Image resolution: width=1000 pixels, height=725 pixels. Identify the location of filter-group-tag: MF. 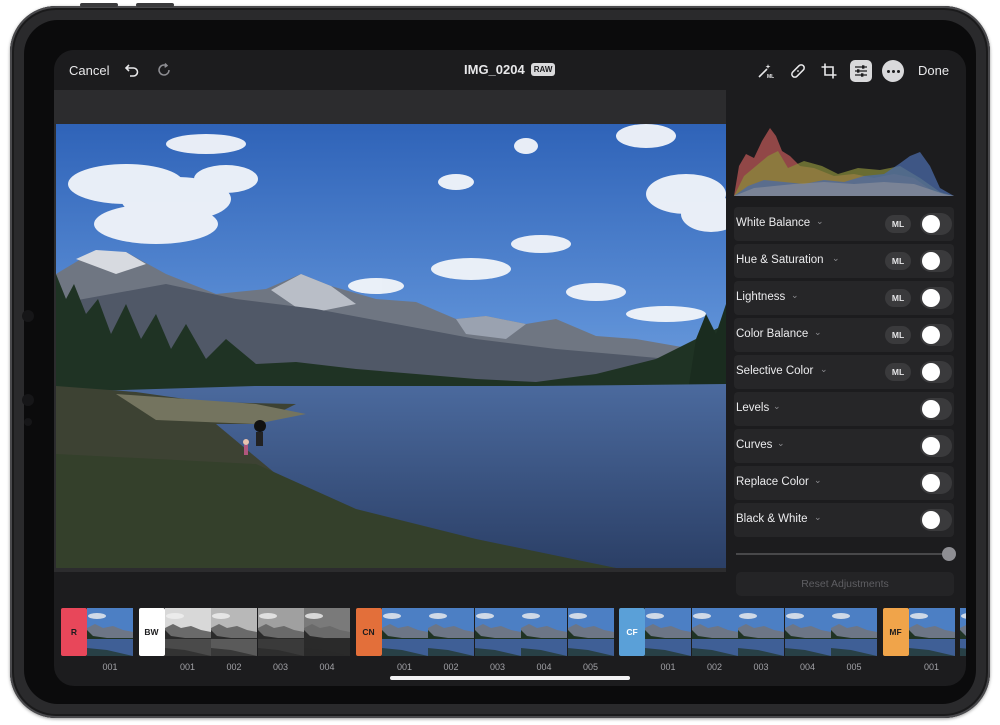
(895, 632).